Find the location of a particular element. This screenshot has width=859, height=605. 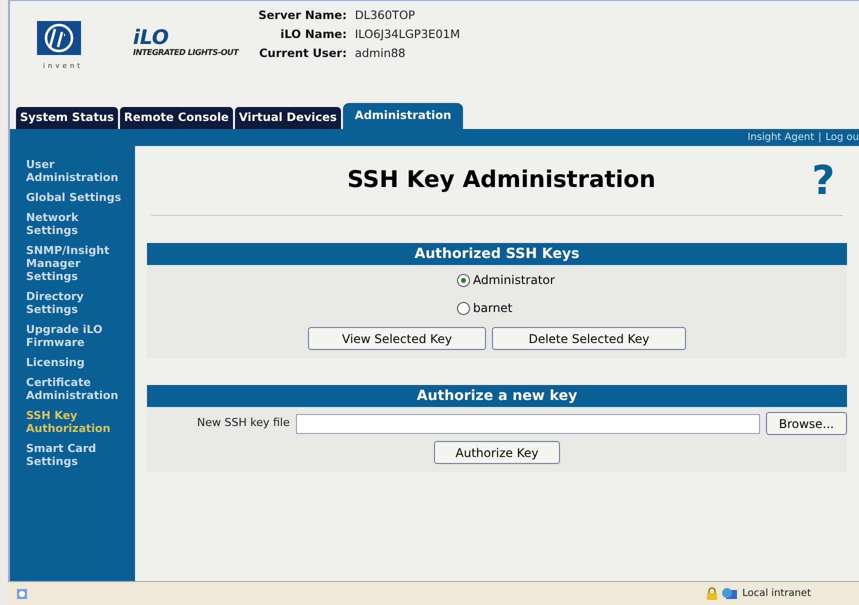

section-header: Authorized SSH Keys is located at coordinates (497, 254).